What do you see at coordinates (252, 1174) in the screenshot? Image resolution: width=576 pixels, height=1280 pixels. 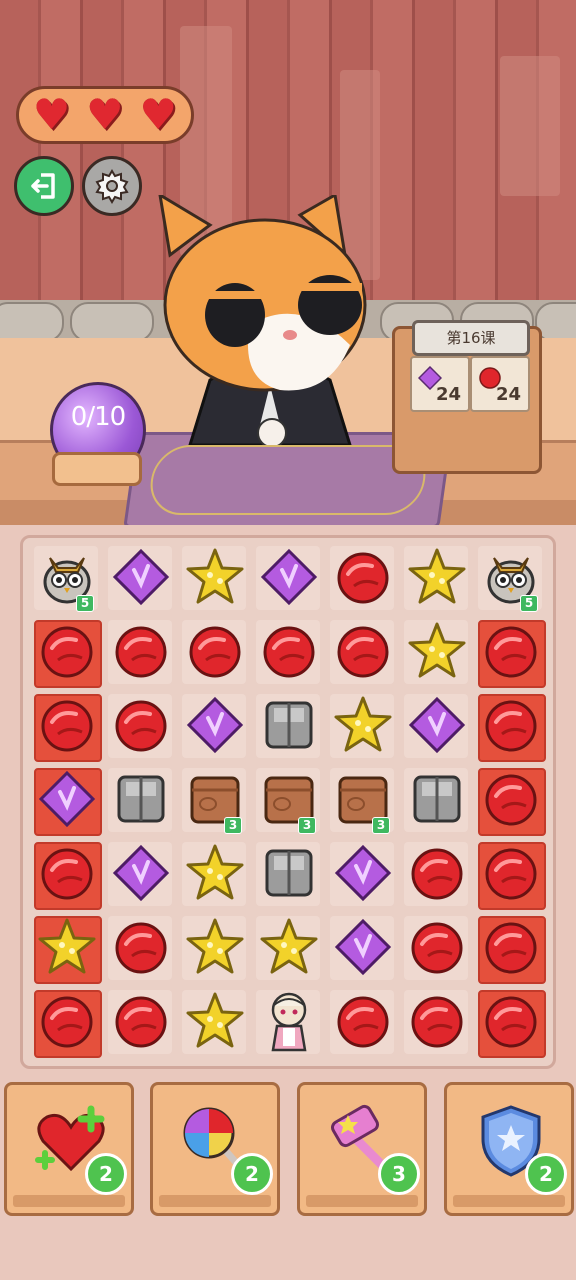 I see `booster-count: 2` at bounding box center [252, 1174].